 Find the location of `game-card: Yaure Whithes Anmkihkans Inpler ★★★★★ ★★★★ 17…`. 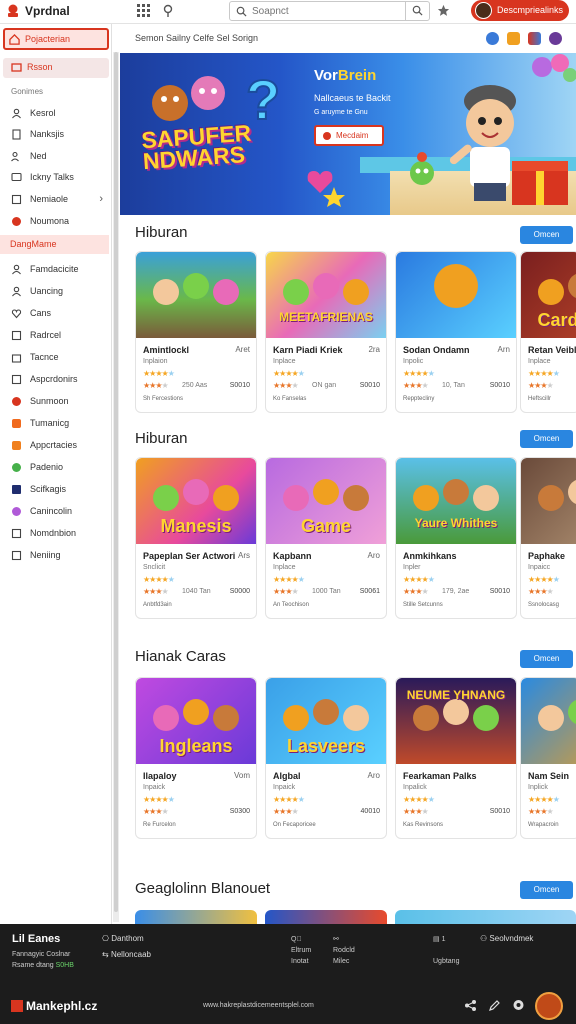

game-card: Yaure Whithes Anmkihkans Inpler ★★★★★ ★★★★ 17… is located at coordinates (456, 538).